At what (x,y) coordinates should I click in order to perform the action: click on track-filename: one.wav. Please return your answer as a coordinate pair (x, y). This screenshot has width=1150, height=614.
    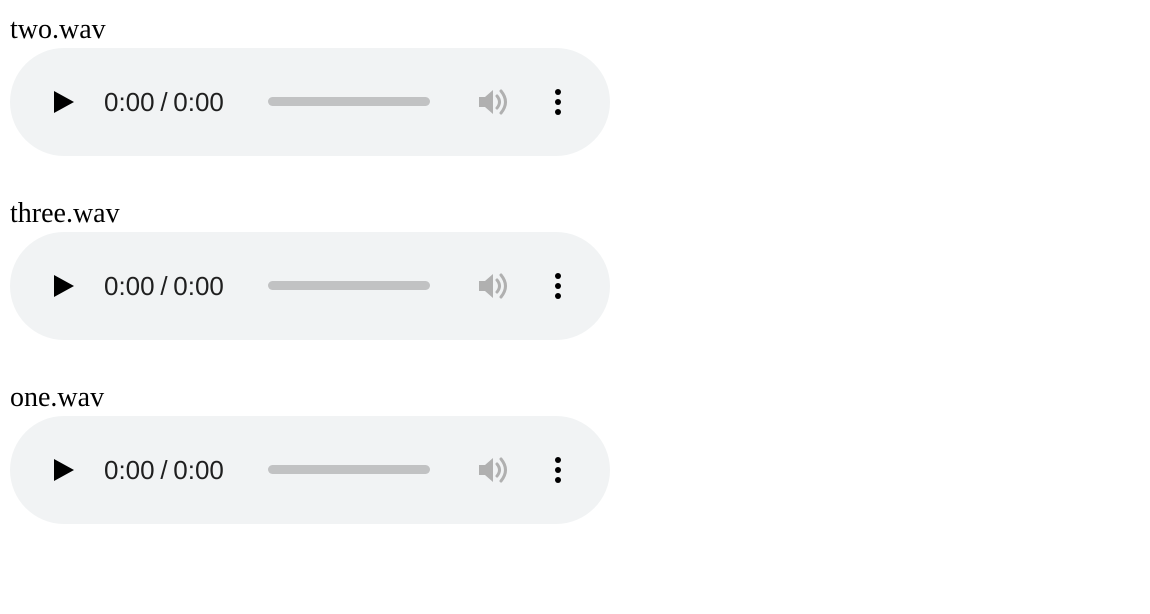
    Looking at the image, I should click on (57, 397).